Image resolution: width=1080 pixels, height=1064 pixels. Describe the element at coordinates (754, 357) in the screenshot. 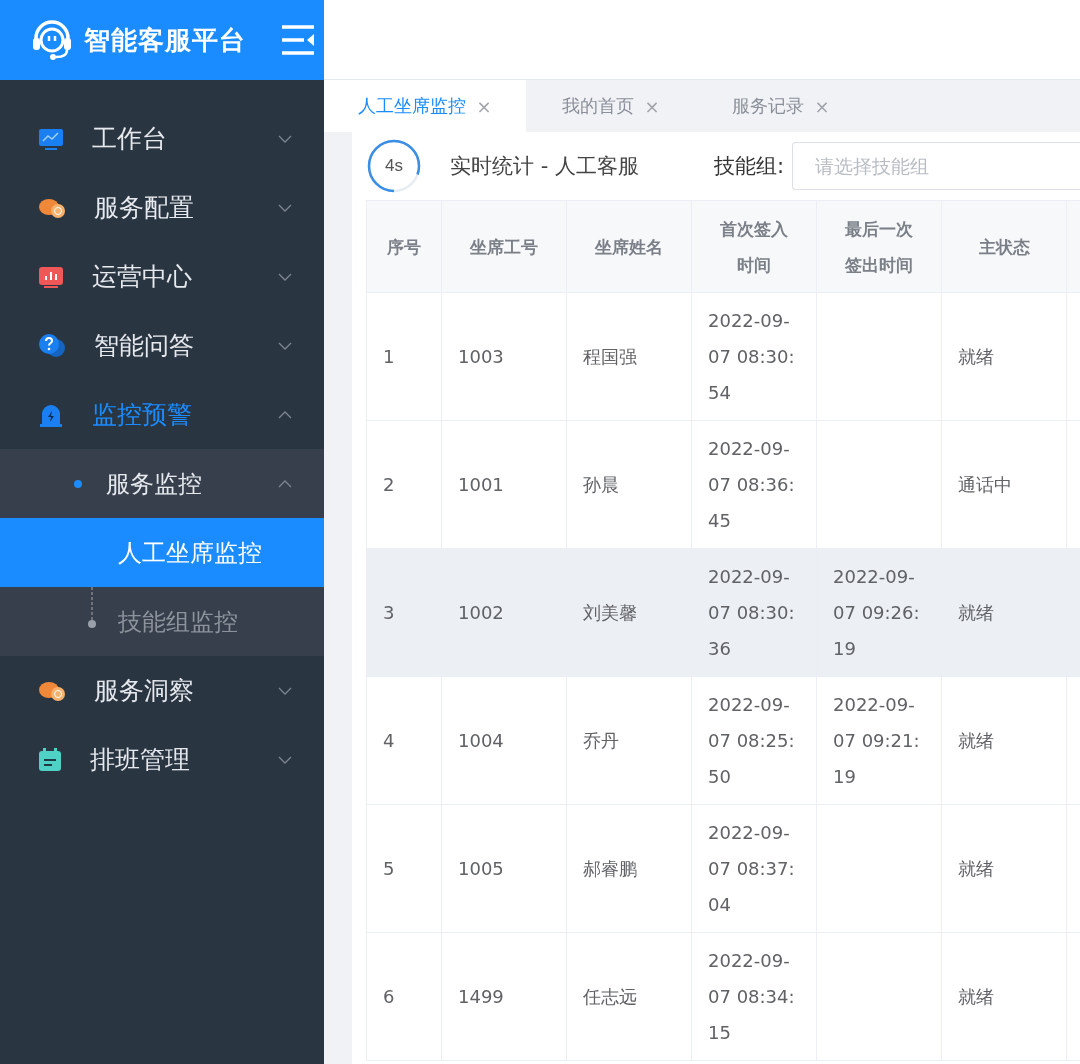

I see `table-cell: 2022-09-07 08:30:54` at that location.